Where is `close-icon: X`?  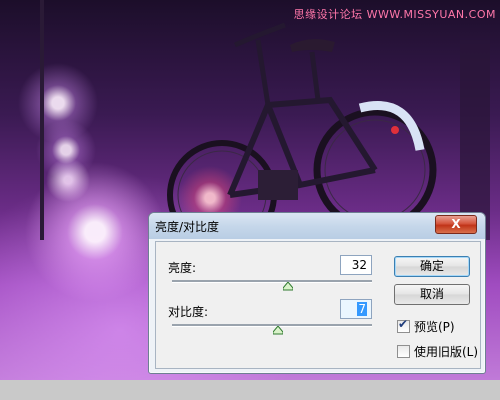
close-icon: X is located at coordinates (456, 224).